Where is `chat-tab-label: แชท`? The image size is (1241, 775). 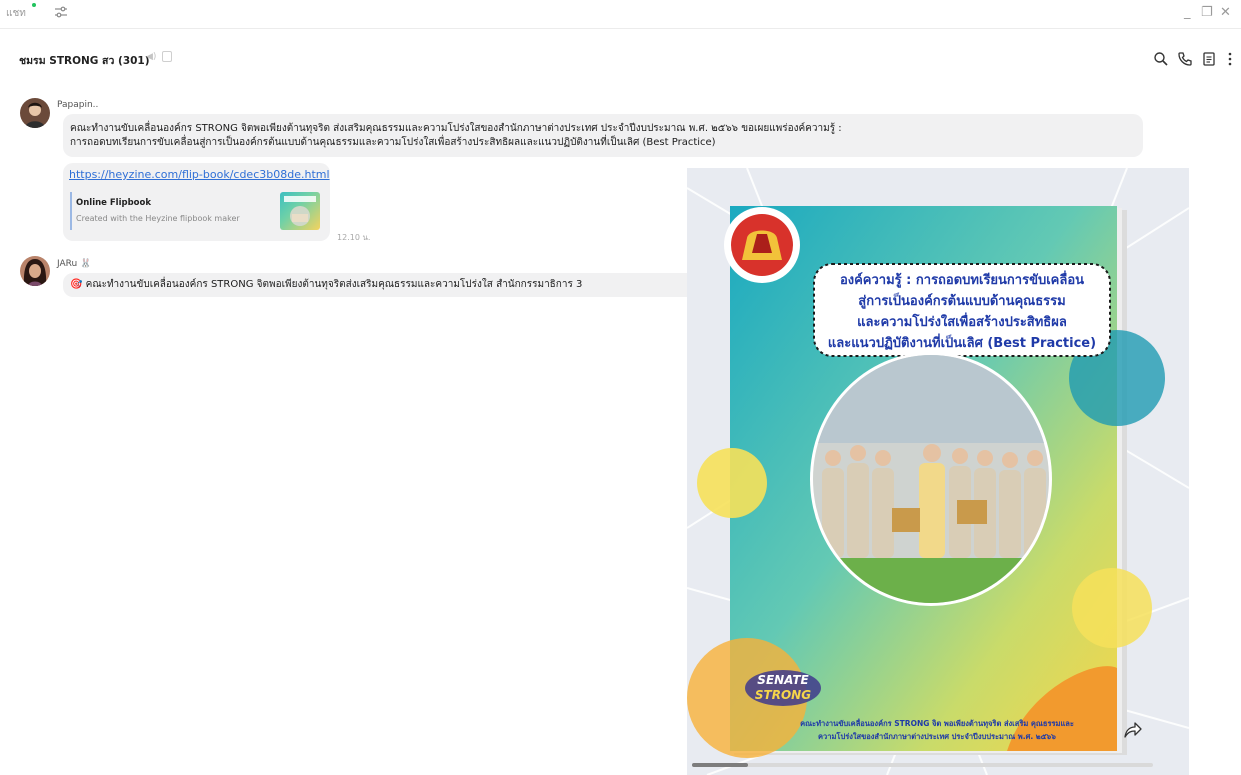
chat-tab-label: แชท is located at coordinates (16, 13).